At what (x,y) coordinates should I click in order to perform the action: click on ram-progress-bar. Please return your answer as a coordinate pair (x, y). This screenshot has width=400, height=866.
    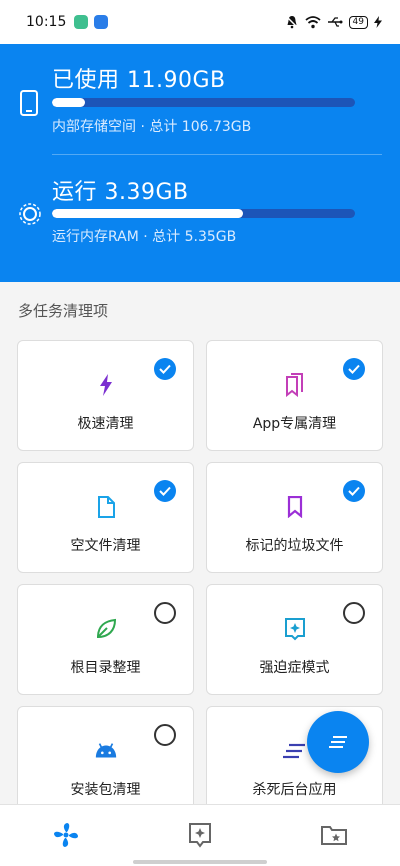
    Looking at the image, I should click on (203, 213).